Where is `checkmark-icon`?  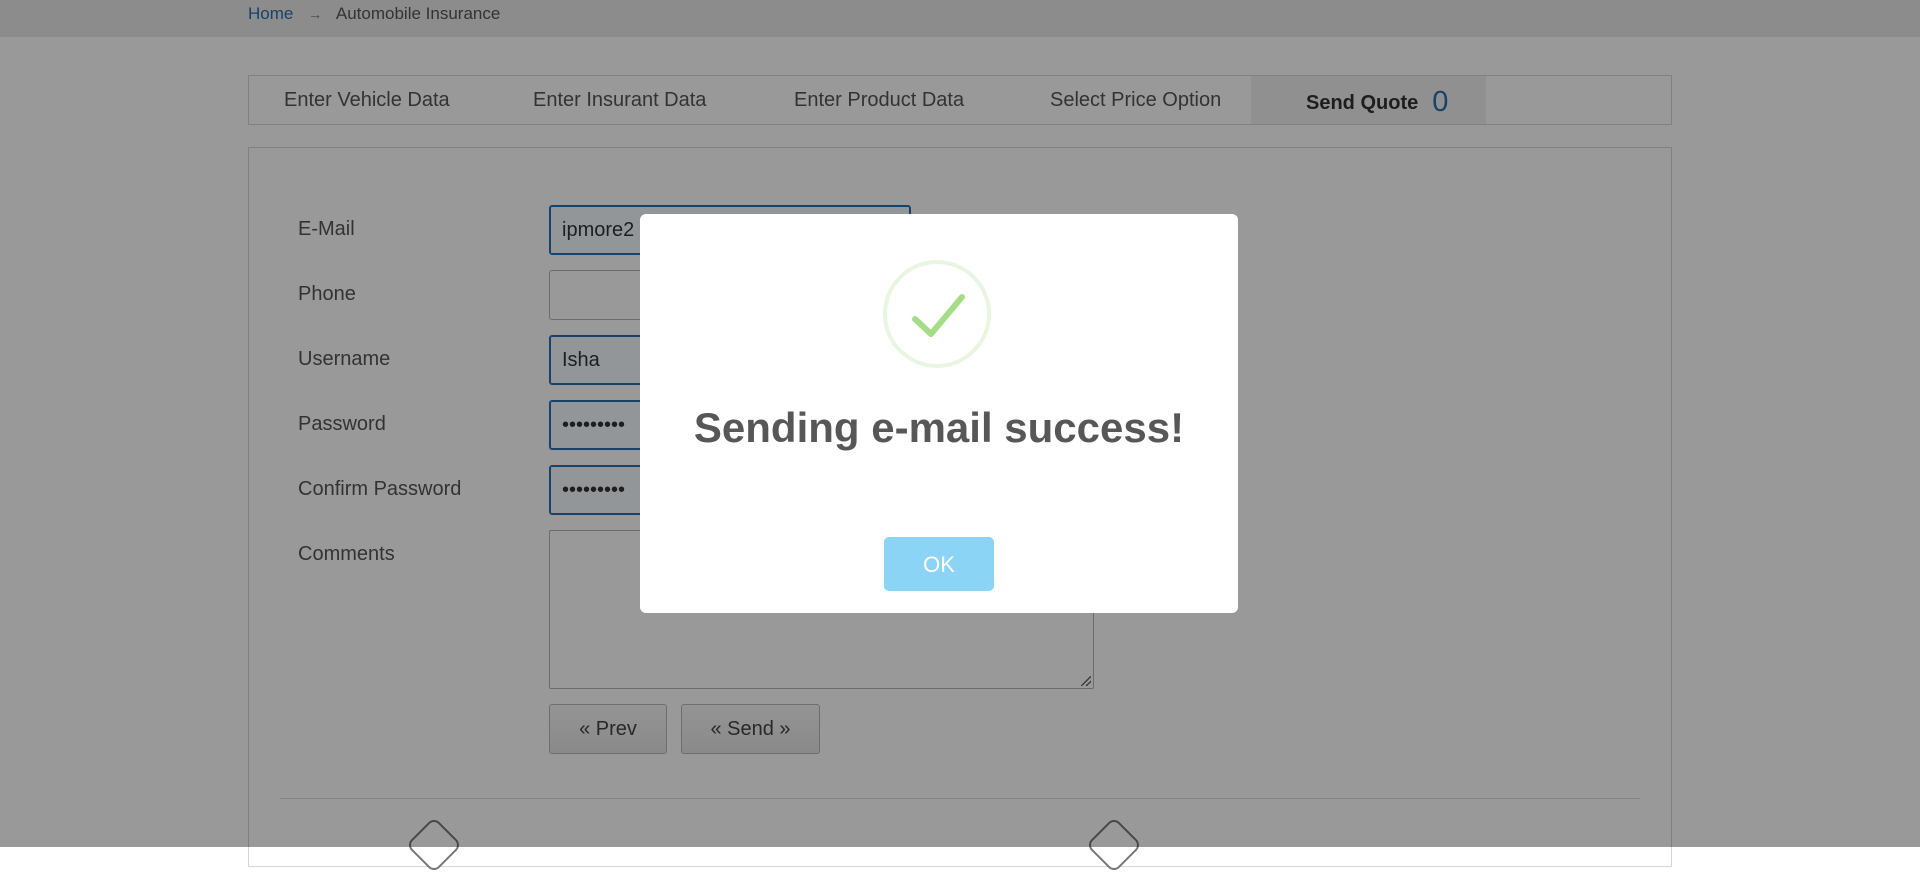 checkmark-icon is located at coordinates (937, 314).